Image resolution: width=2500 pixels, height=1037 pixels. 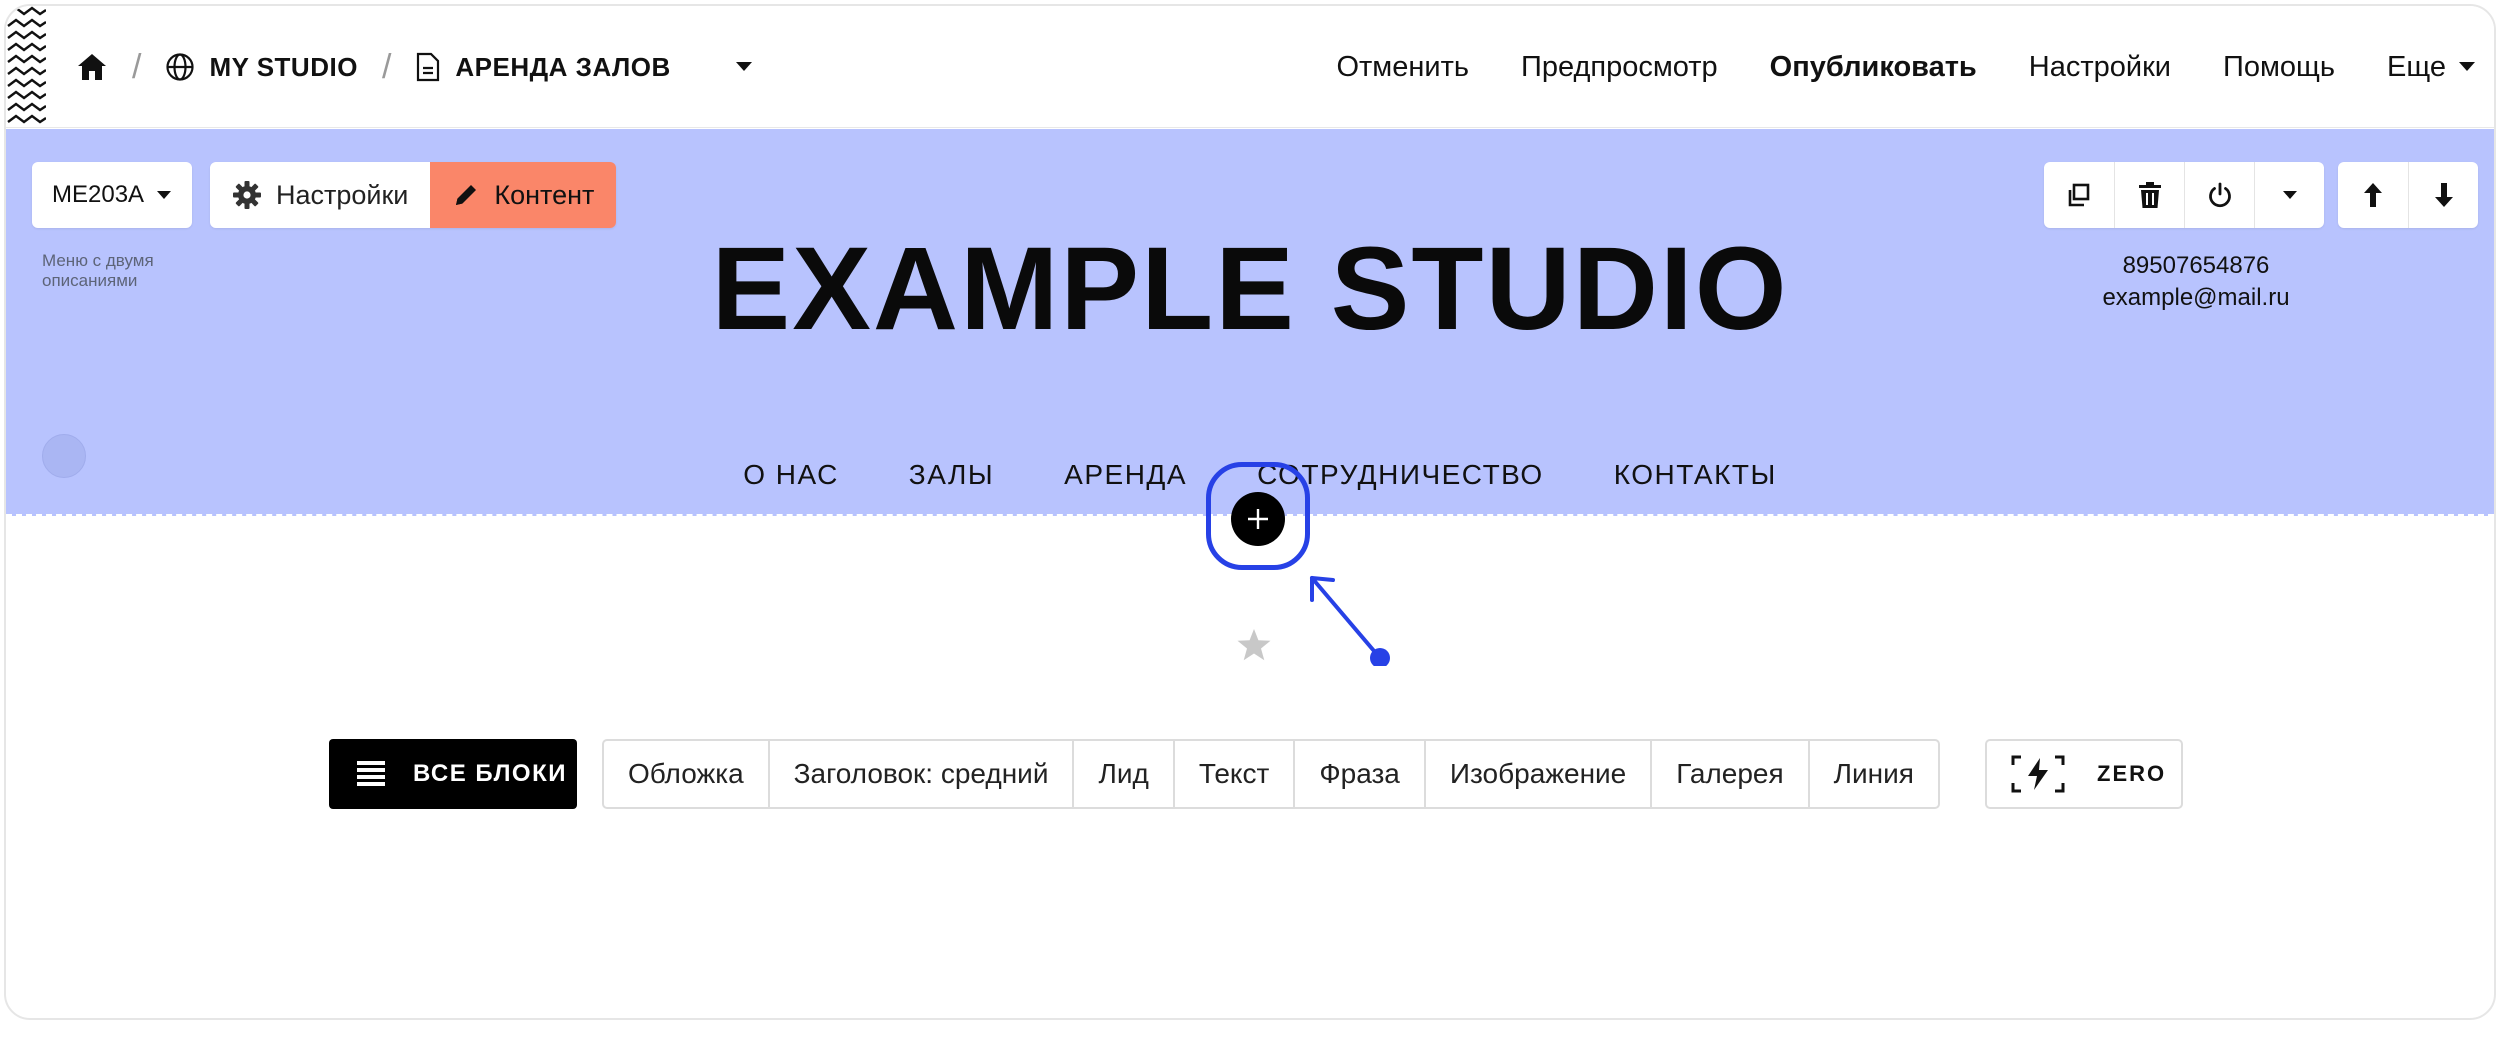 I want to click on block-settings-button: Настройки, so click(x=320, y=195).